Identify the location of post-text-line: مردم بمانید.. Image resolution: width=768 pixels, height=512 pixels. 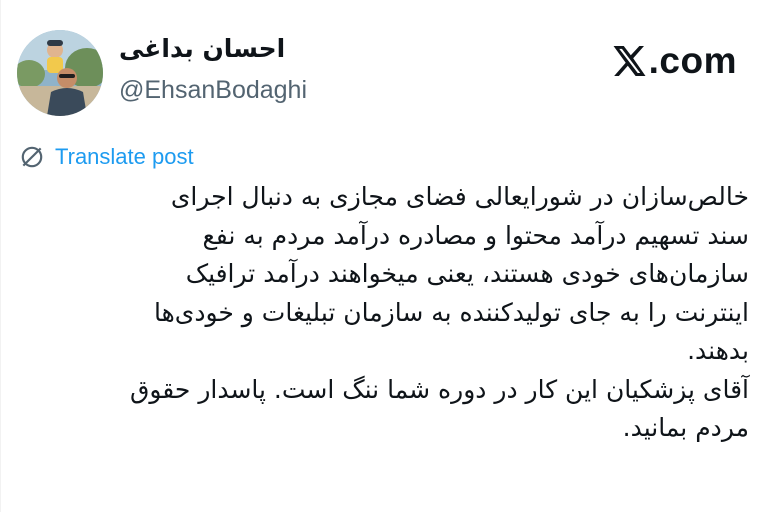
(685, 427).